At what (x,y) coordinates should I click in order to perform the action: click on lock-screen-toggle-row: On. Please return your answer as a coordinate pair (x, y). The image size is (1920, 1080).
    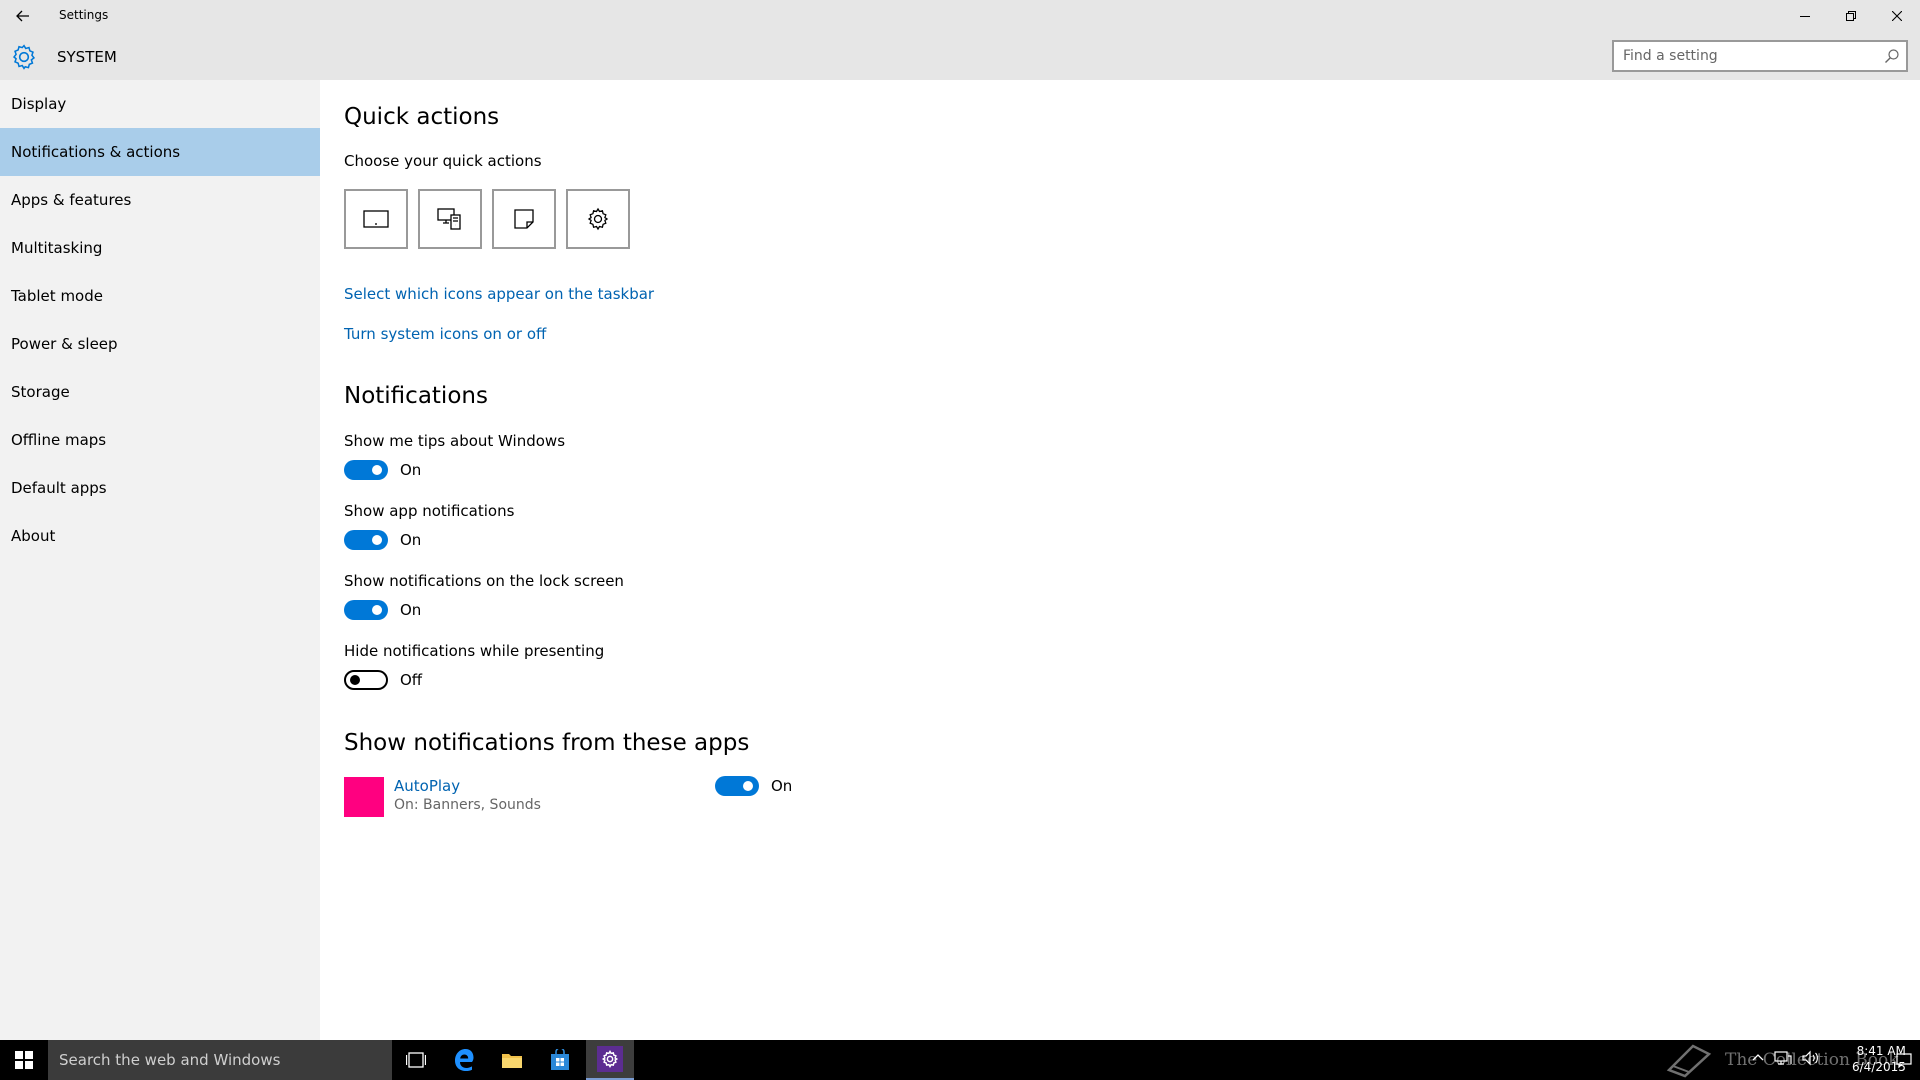
    Looking at the image, I should click on (382, 610).